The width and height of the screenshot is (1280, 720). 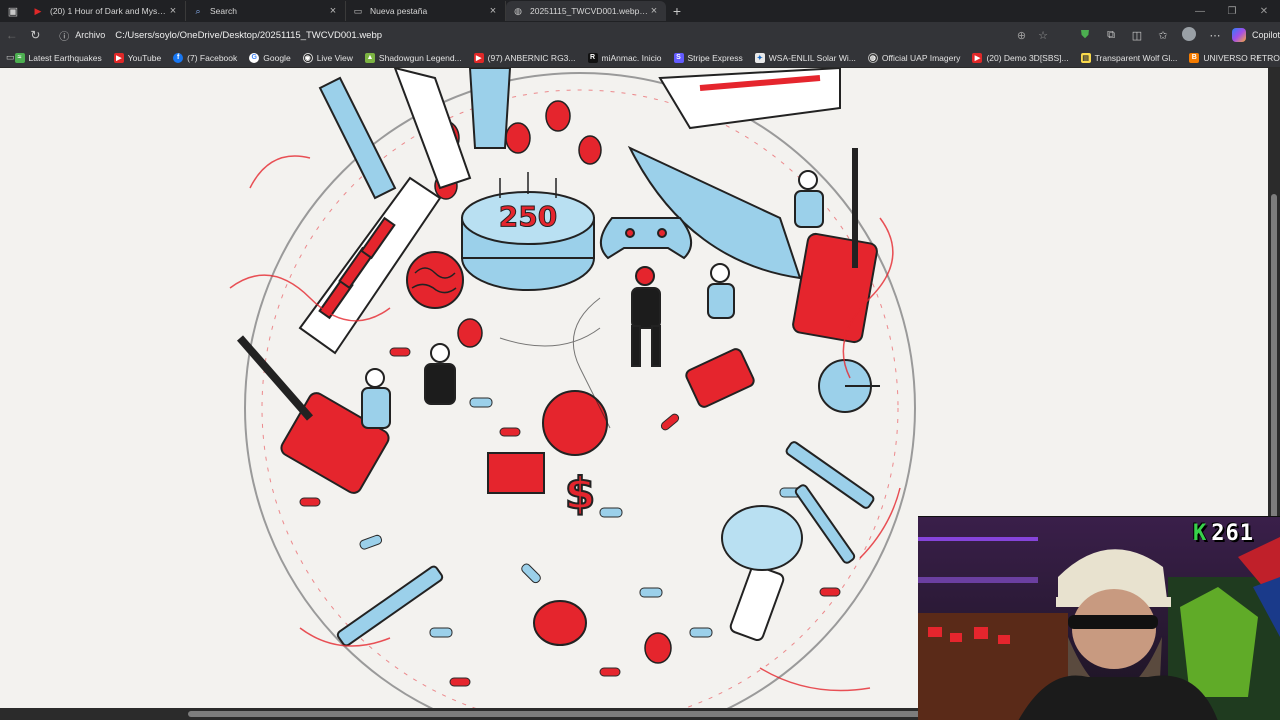 I want to click on webcam-feed, so click(x=1099, y=618).